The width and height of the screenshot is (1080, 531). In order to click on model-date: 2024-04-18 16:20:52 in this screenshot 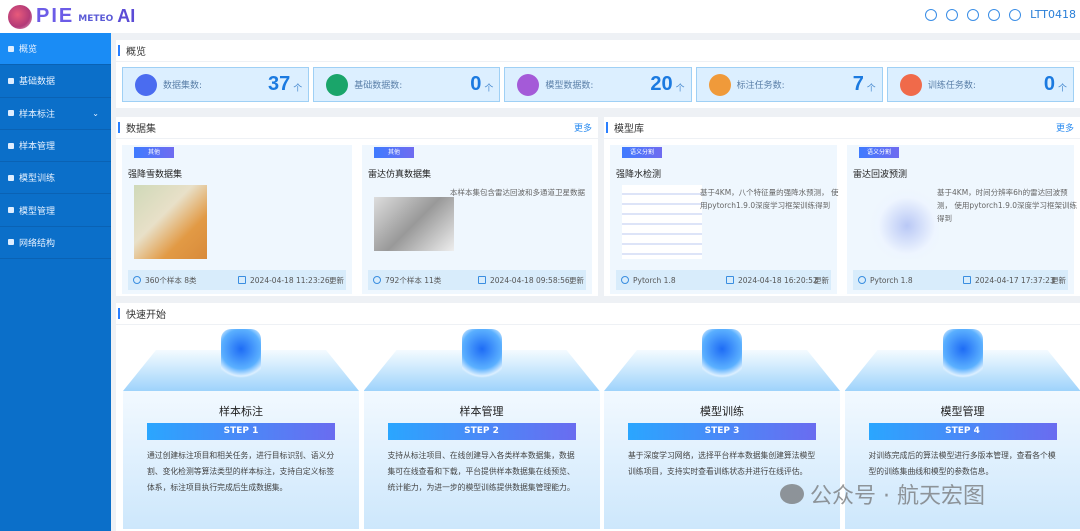, I will do `click(778, 280)`.